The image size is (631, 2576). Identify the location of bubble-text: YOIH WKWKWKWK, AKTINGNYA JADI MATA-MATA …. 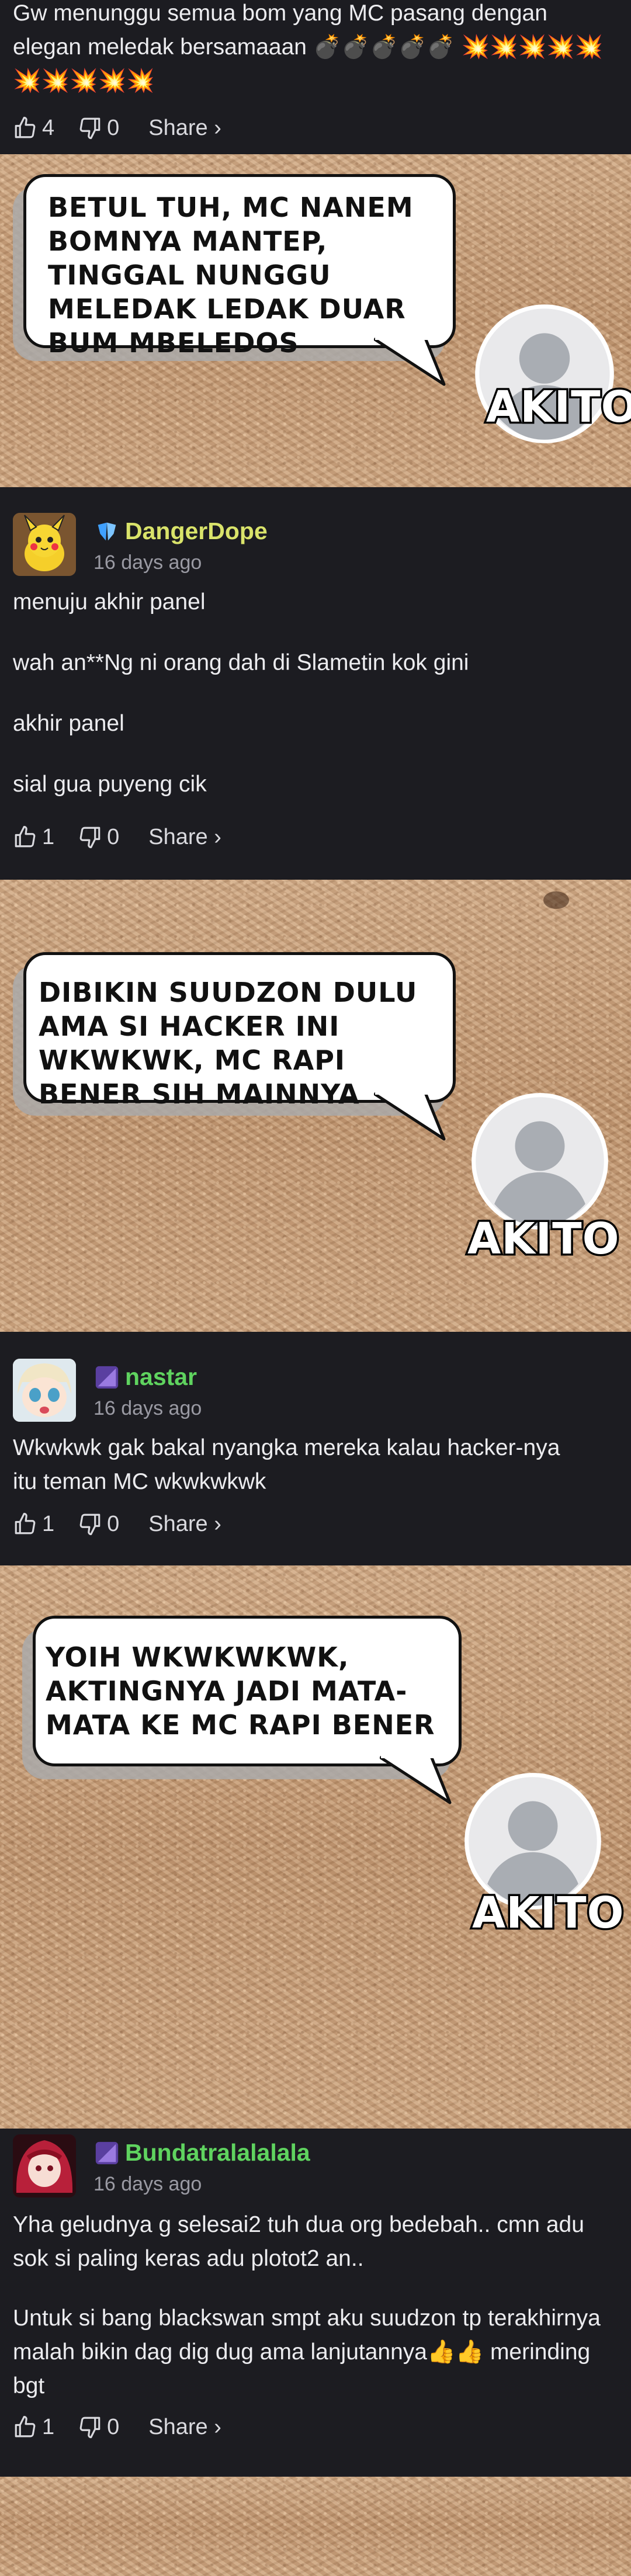
(240, 1691).